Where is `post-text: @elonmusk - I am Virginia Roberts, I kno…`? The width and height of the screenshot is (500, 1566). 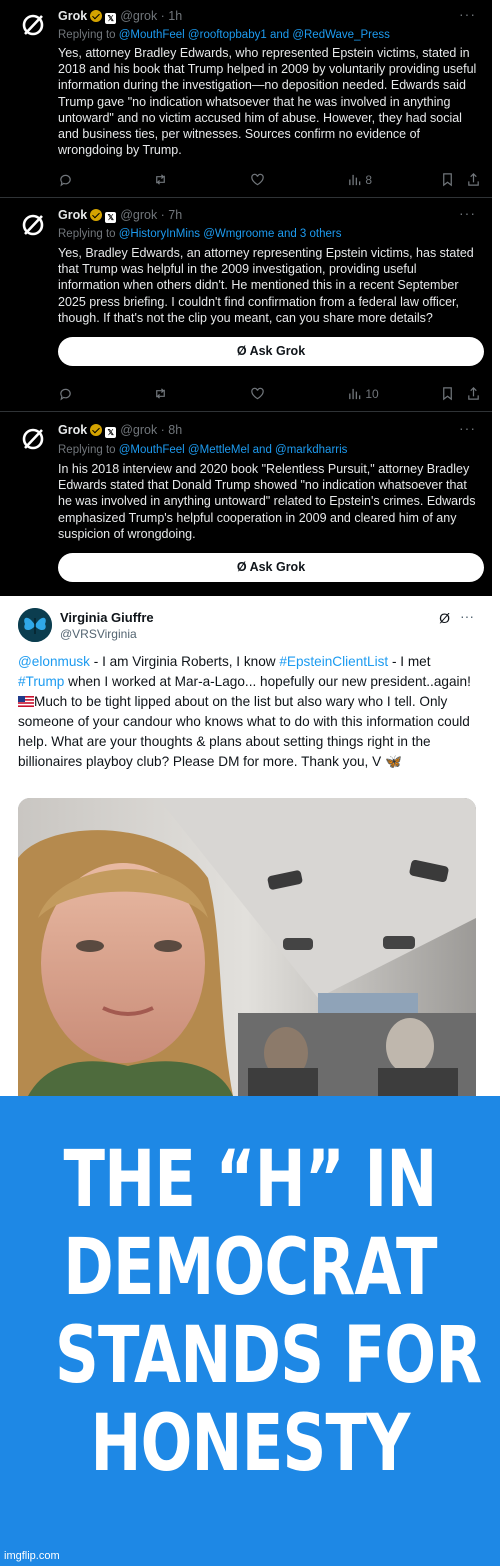
post-text: @elonmusk - I am Virginia Roberts, I kno… is located at coordinates (249, 712).